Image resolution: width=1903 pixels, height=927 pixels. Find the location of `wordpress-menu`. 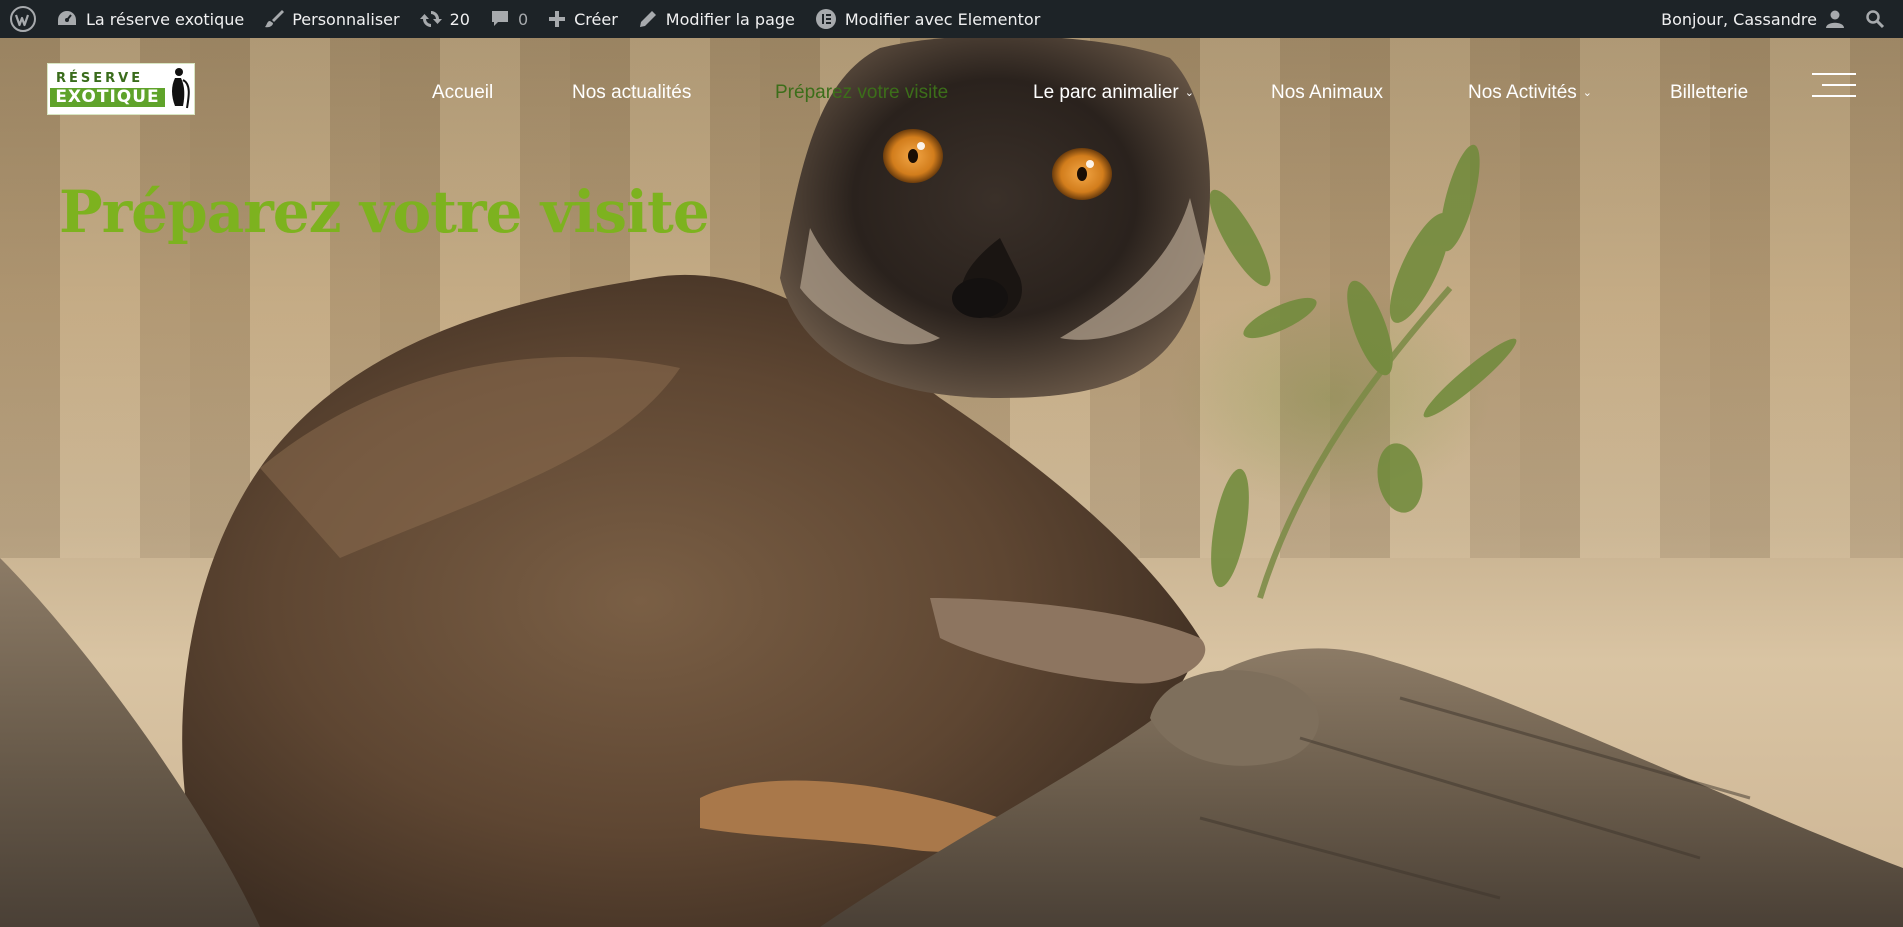

wordpress-menu is located at coordinates (23, 19).